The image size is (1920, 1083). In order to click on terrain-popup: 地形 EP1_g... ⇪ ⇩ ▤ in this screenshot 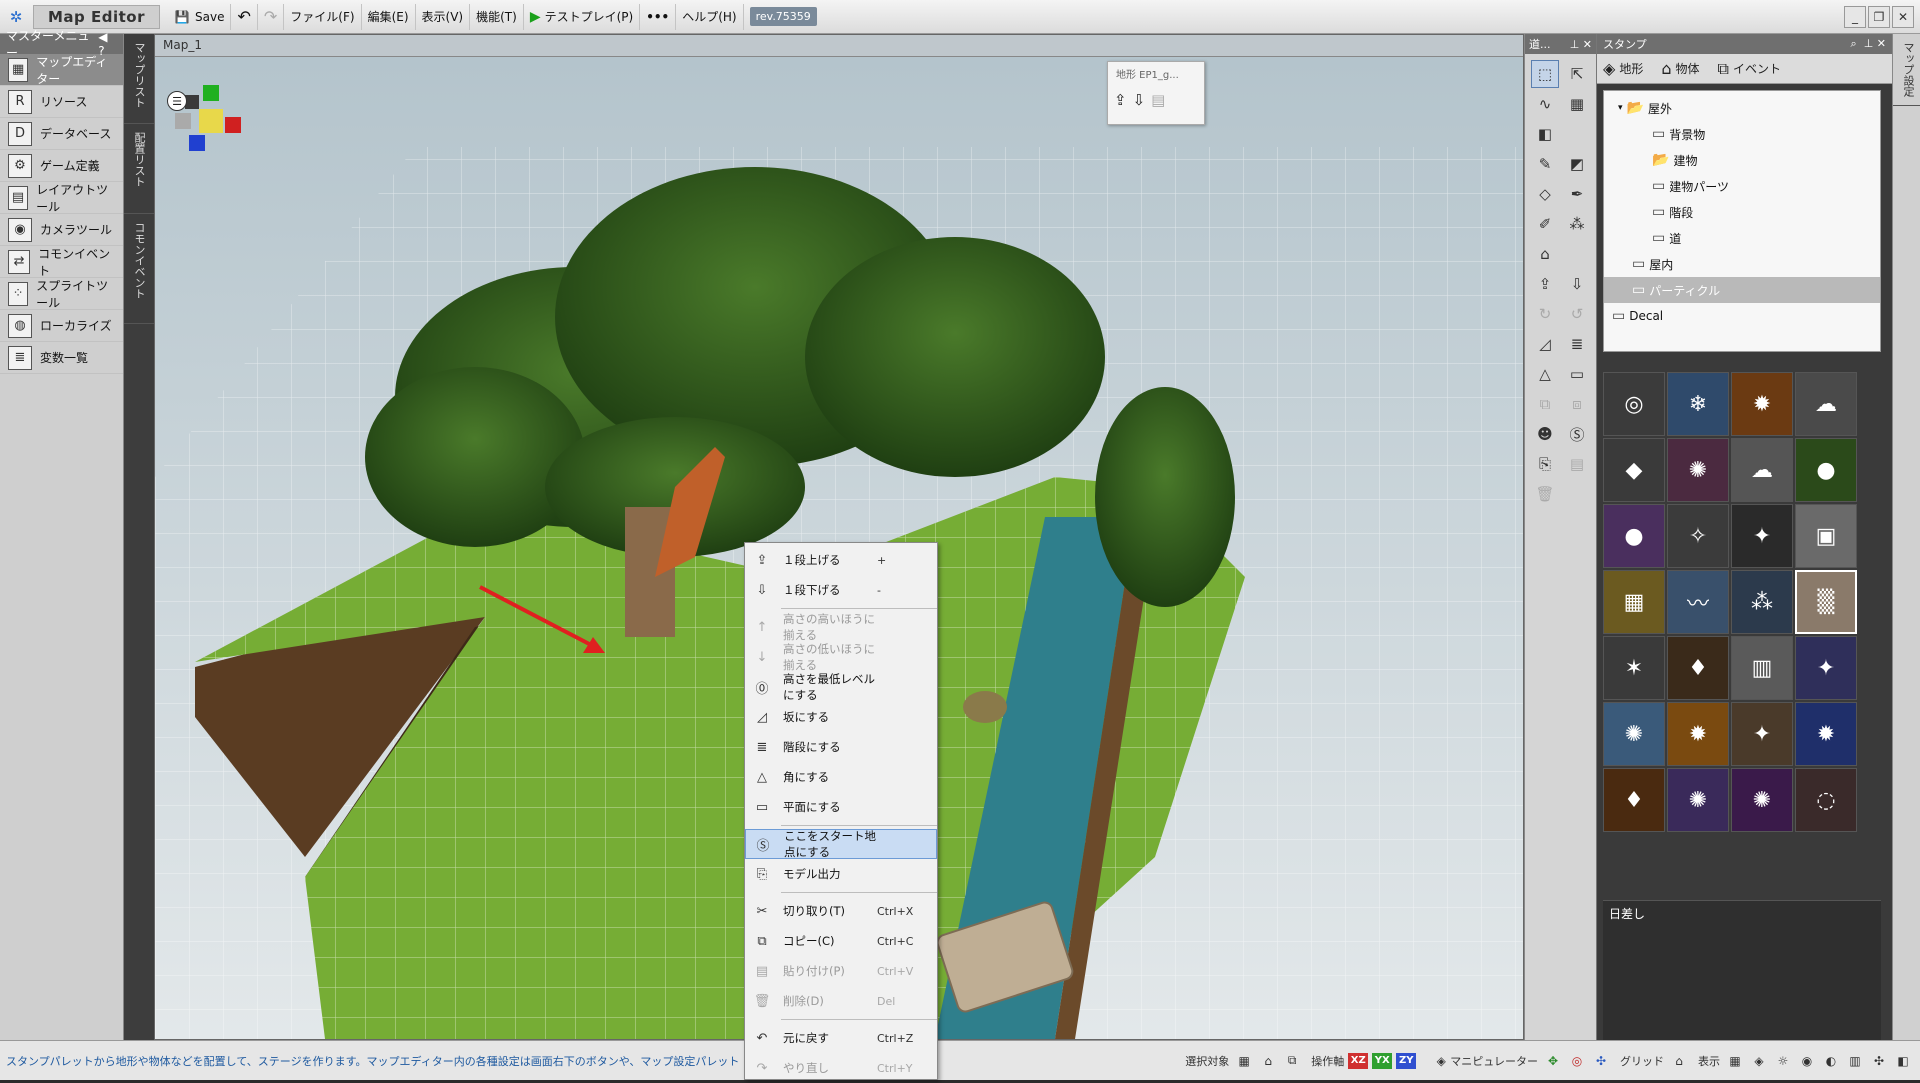, I will do `click(1156, 93)`.